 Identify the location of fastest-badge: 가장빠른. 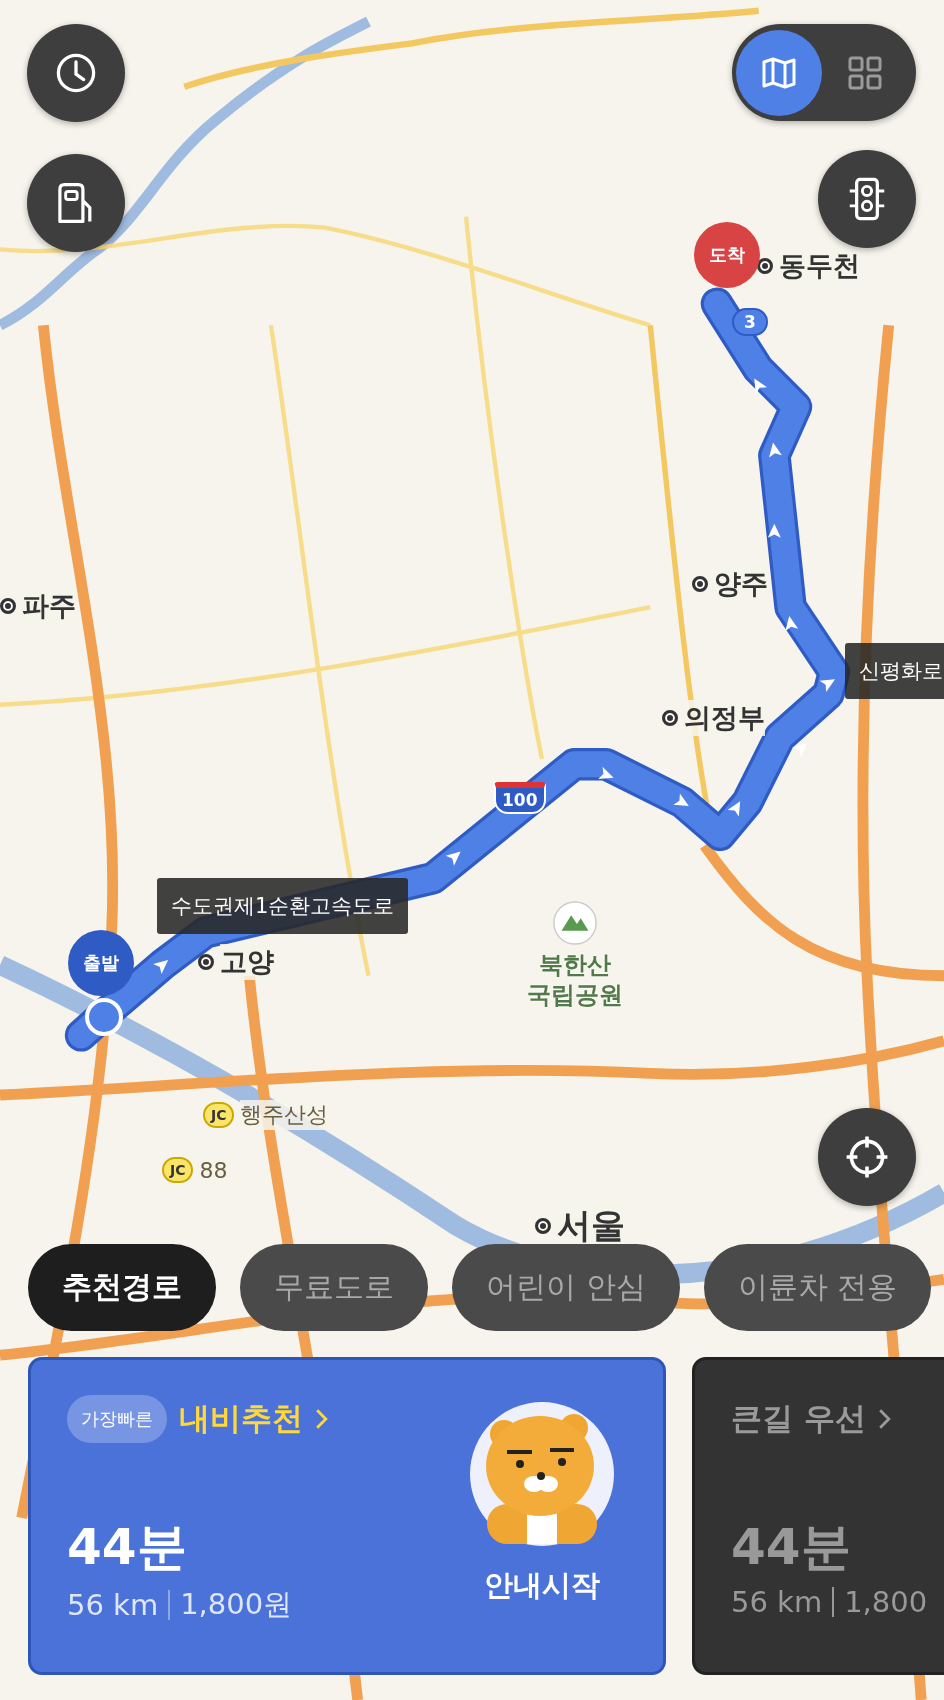
(117, 1419).